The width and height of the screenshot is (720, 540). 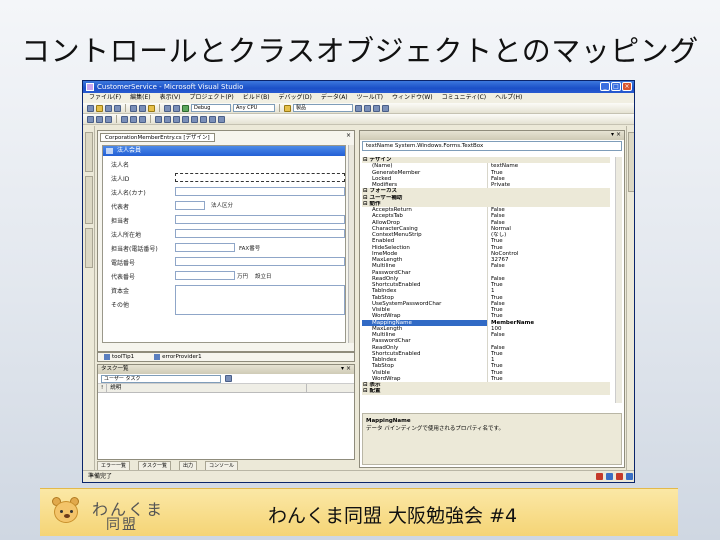 I want to click on start-debug-icon, so click(x=185, y=108).